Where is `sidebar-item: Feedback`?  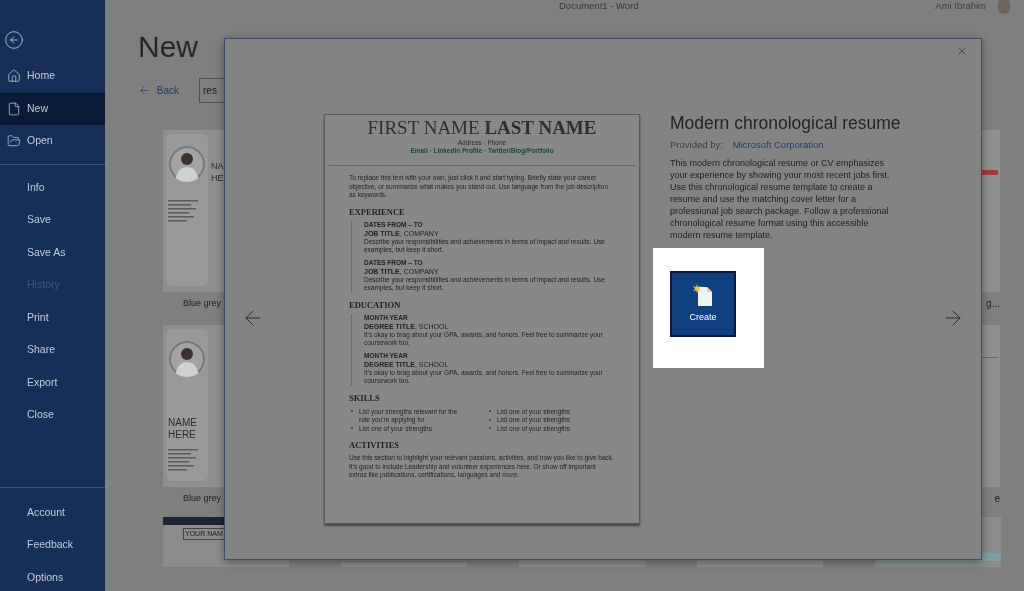 sidebar-item: Feedback is located at coordinates (52, 545).